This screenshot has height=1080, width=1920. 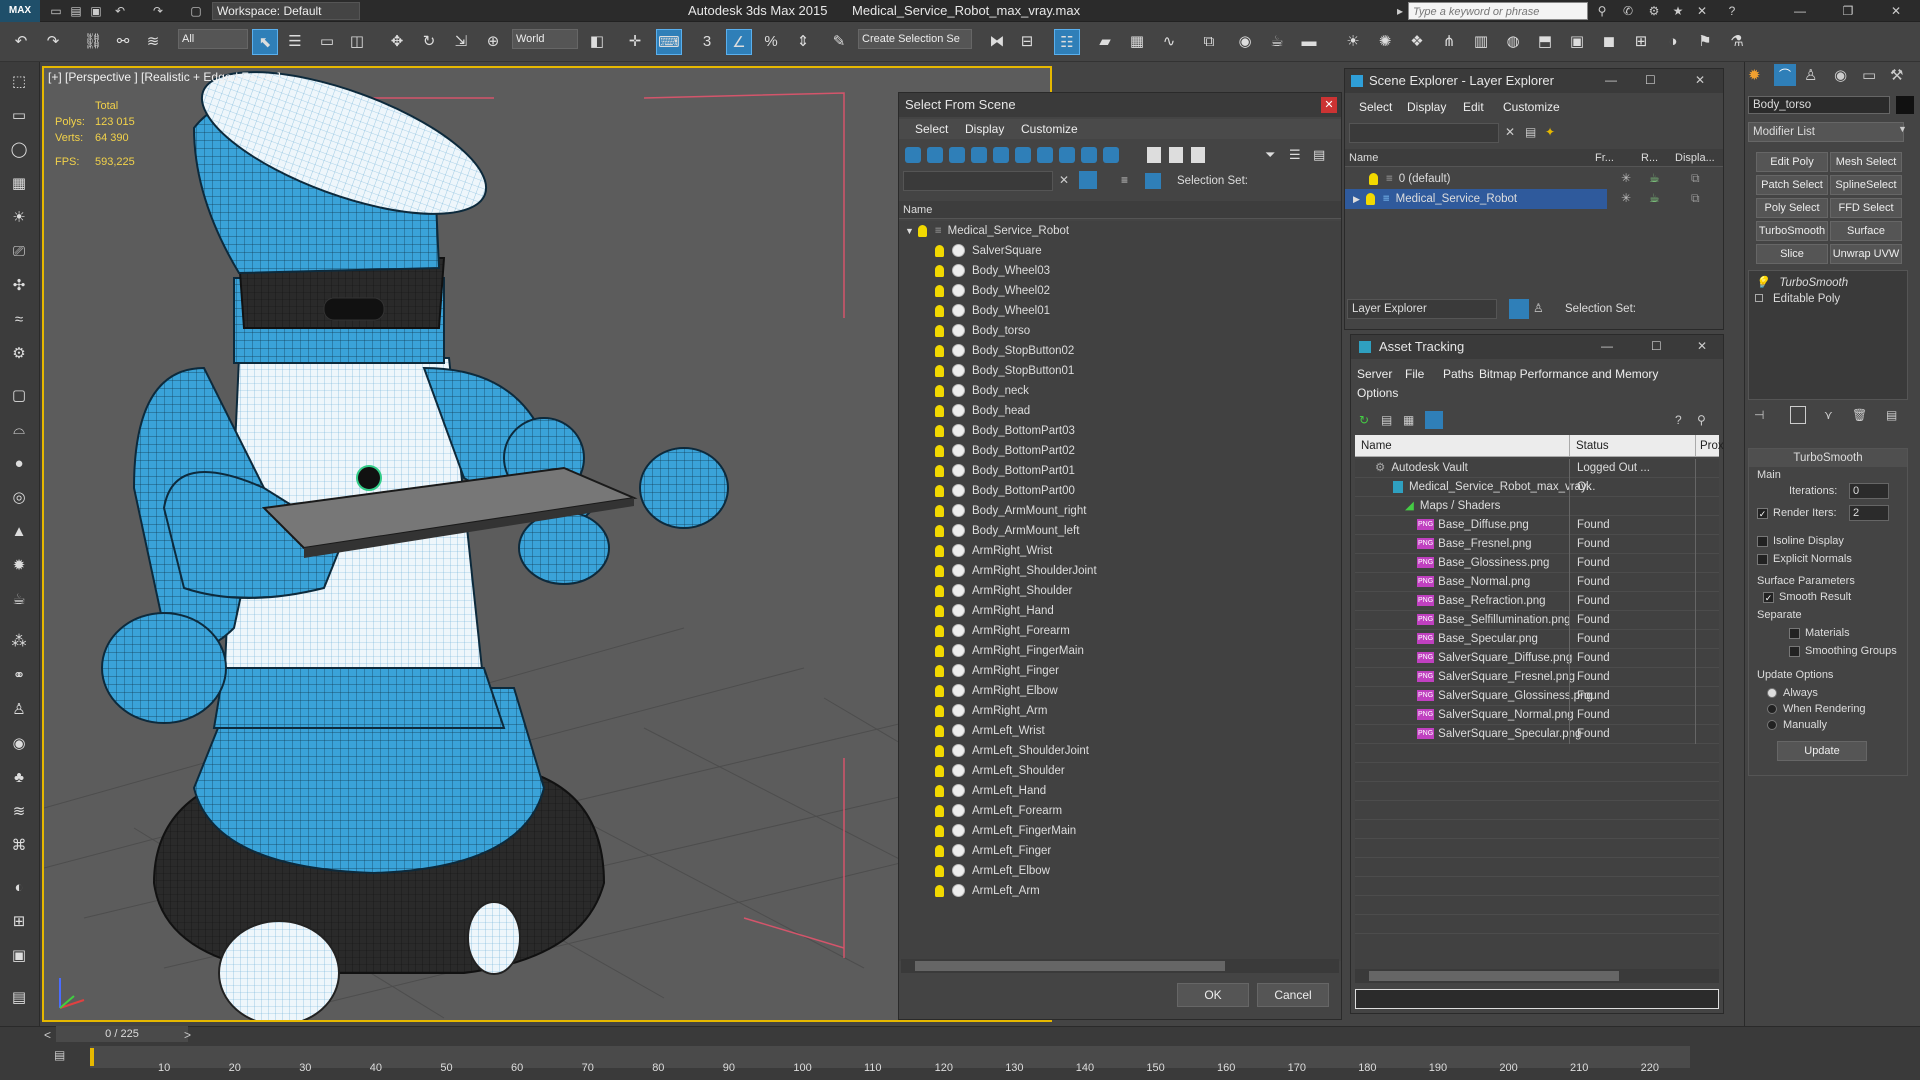 What do you see at coordinates (1476, 199) in the screenshot?
I see `layer-row-robot: ▶ ≡ Medical_Service_Robot` at bounding box center [1476, 199].